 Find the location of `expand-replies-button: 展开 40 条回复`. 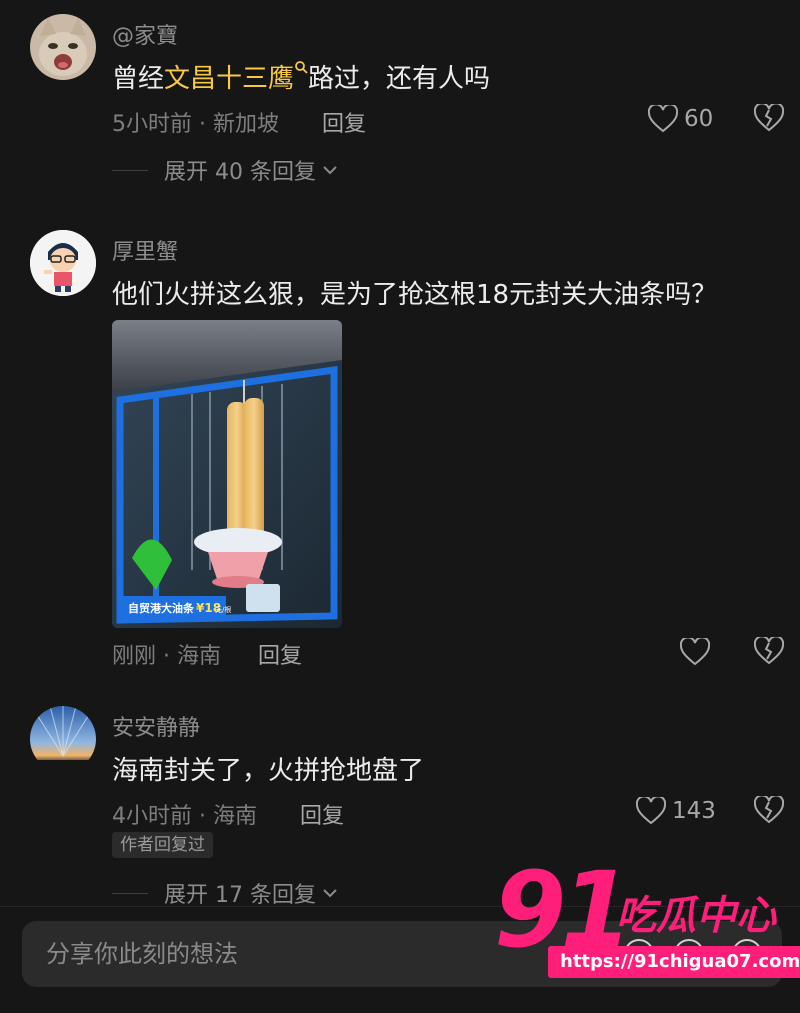

expand-replies-button: 展开 40 条回复 is located at coordinates (225, 170).